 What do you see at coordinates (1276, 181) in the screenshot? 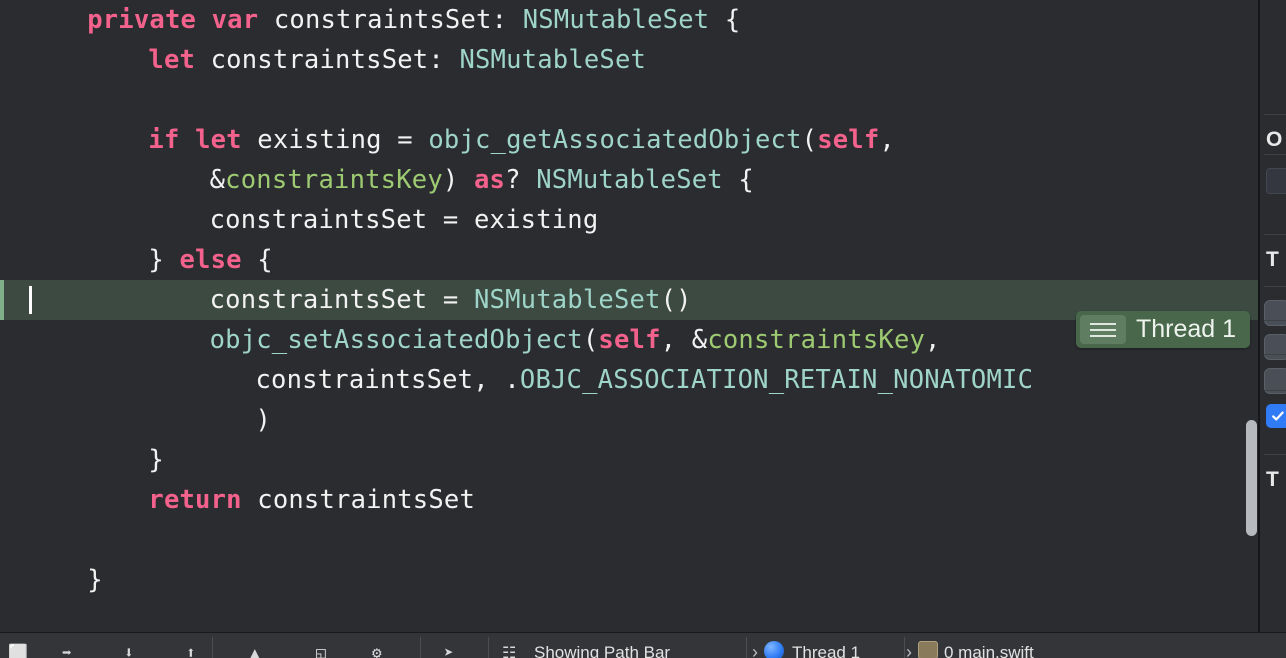
I see `inspector-text-field` at bounding box center [1276, 181].